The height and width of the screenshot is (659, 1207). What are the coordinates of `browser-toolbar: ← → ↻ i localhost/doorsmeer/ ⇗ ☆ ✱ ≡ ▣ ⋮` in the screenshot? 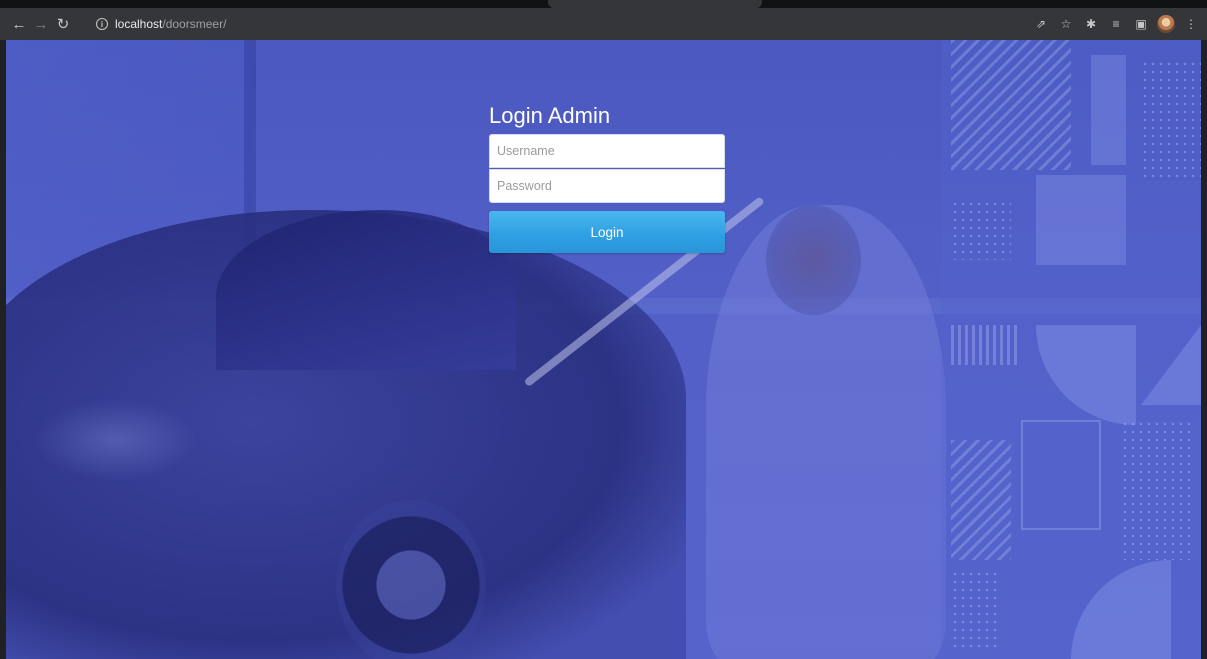 It's located at (603, 24).